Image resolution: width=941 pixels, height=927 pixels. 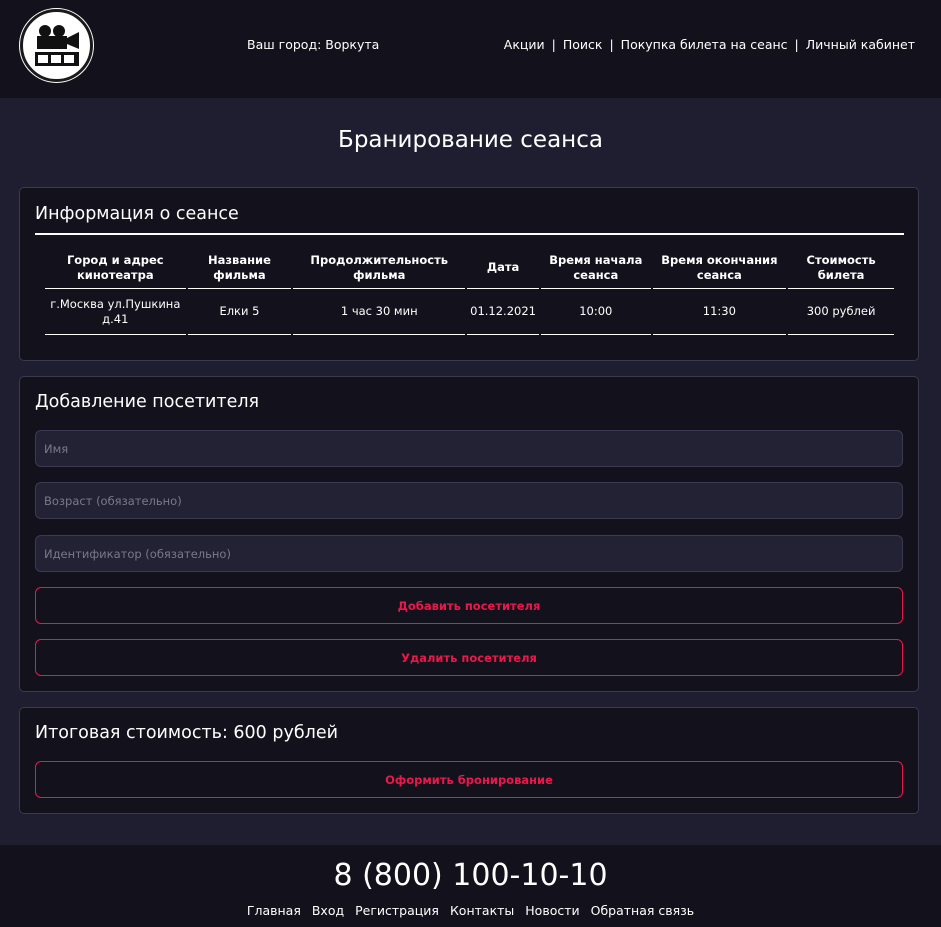 I want to click on footer-link-login: Вход, so click(x=328, y=910).